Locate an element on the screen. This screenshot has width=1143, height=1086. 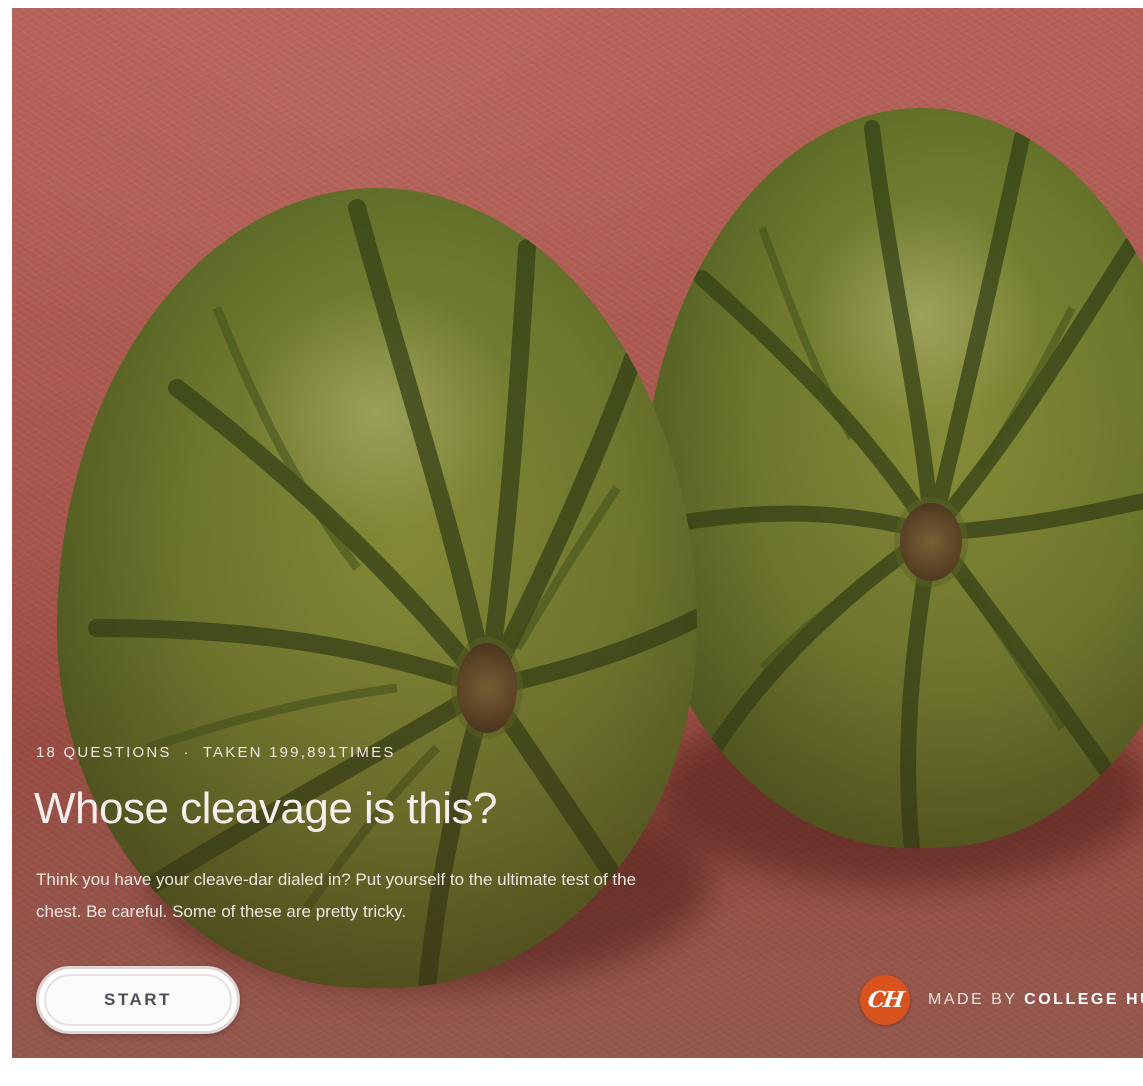
made-by-prefix: MADE BY is located at coordinates (976, 999).